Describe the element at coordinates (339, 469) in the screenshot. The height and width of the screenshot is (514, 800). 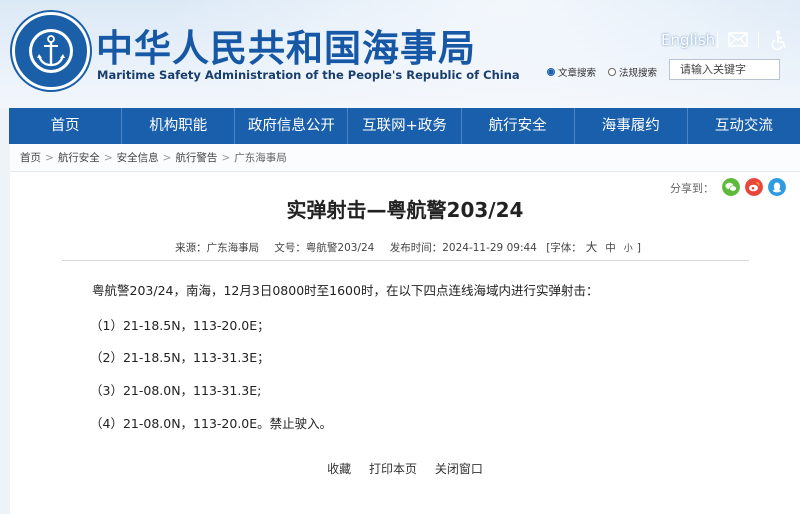
I see `favorite-link: 收藏` at that location.